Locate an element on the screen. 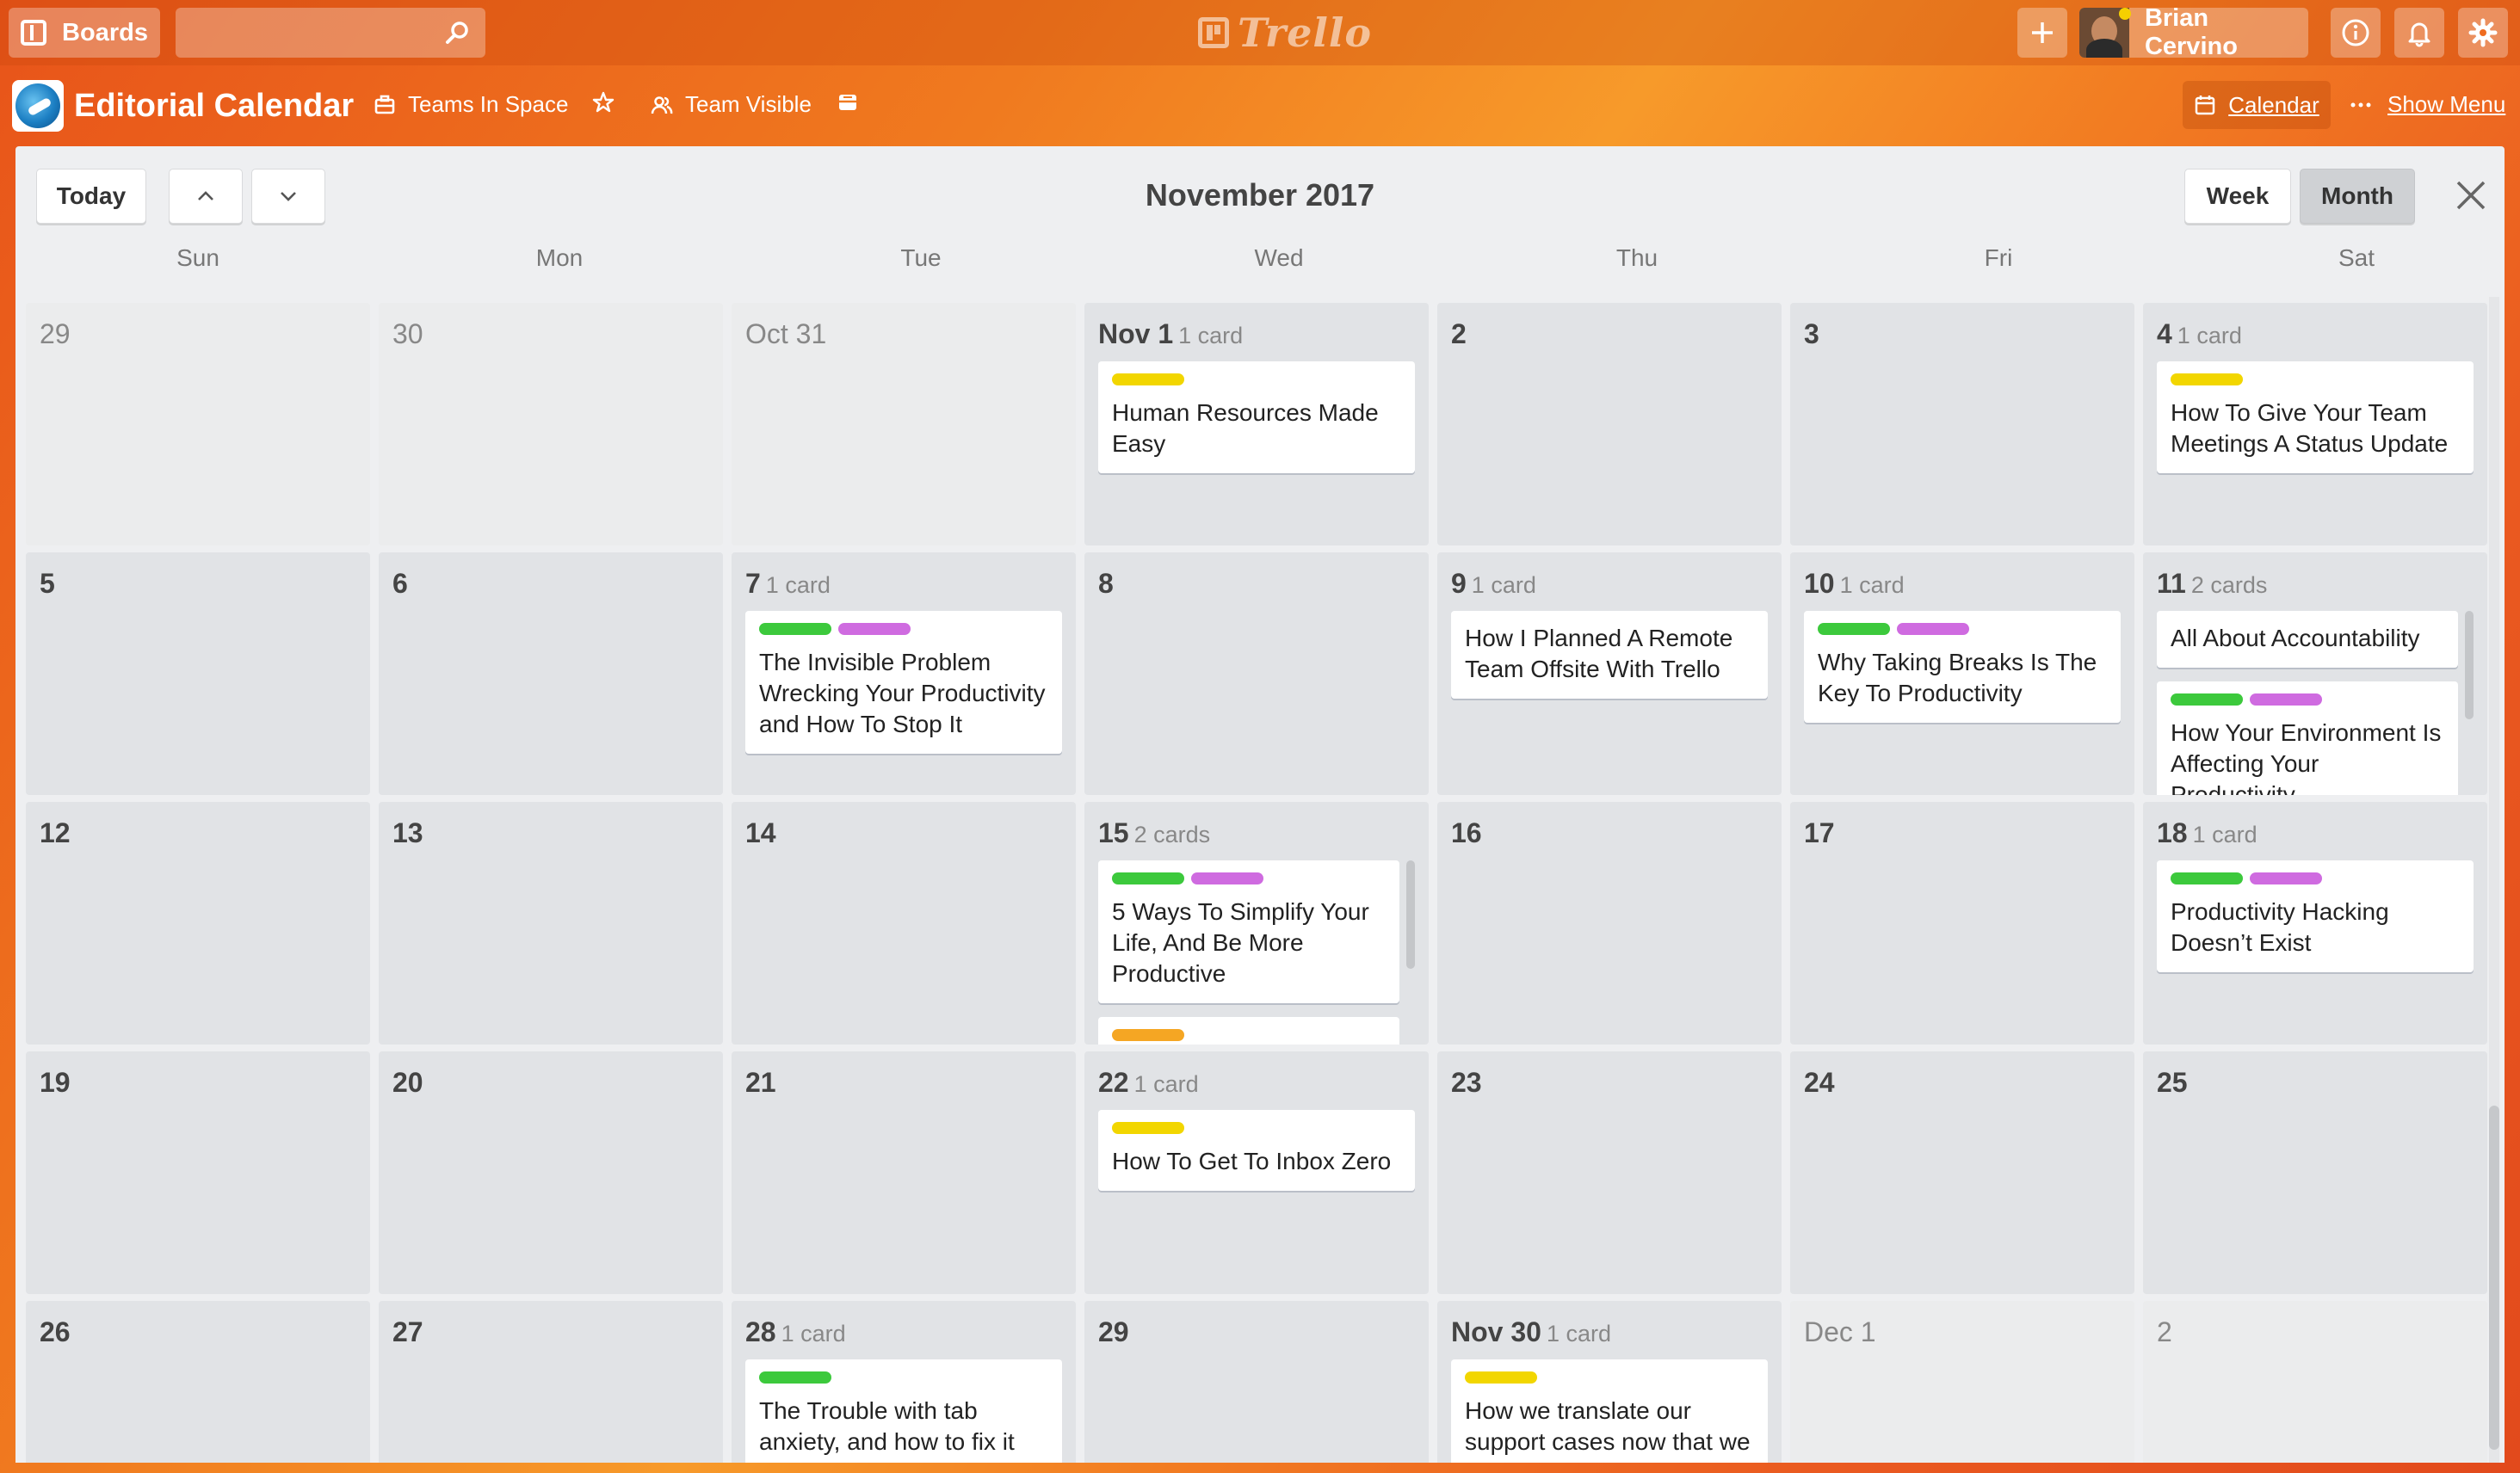 The image size is (2520, 1473). day-cell: Nov 11 card Human Resources Made Easy is located at coordinates (1256, 424).